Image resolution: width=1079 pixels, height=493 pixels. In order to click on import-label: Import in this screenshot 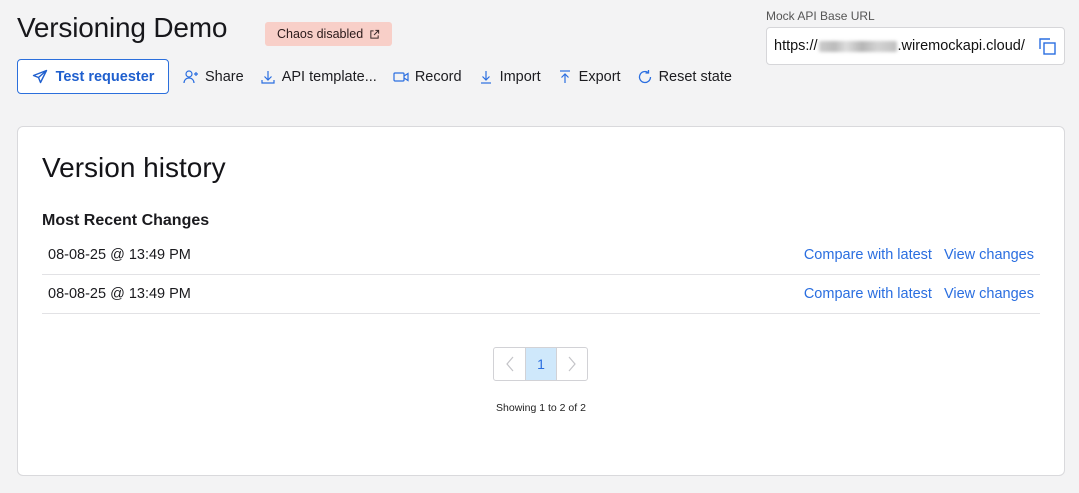, I will do `click(520, 76)`.